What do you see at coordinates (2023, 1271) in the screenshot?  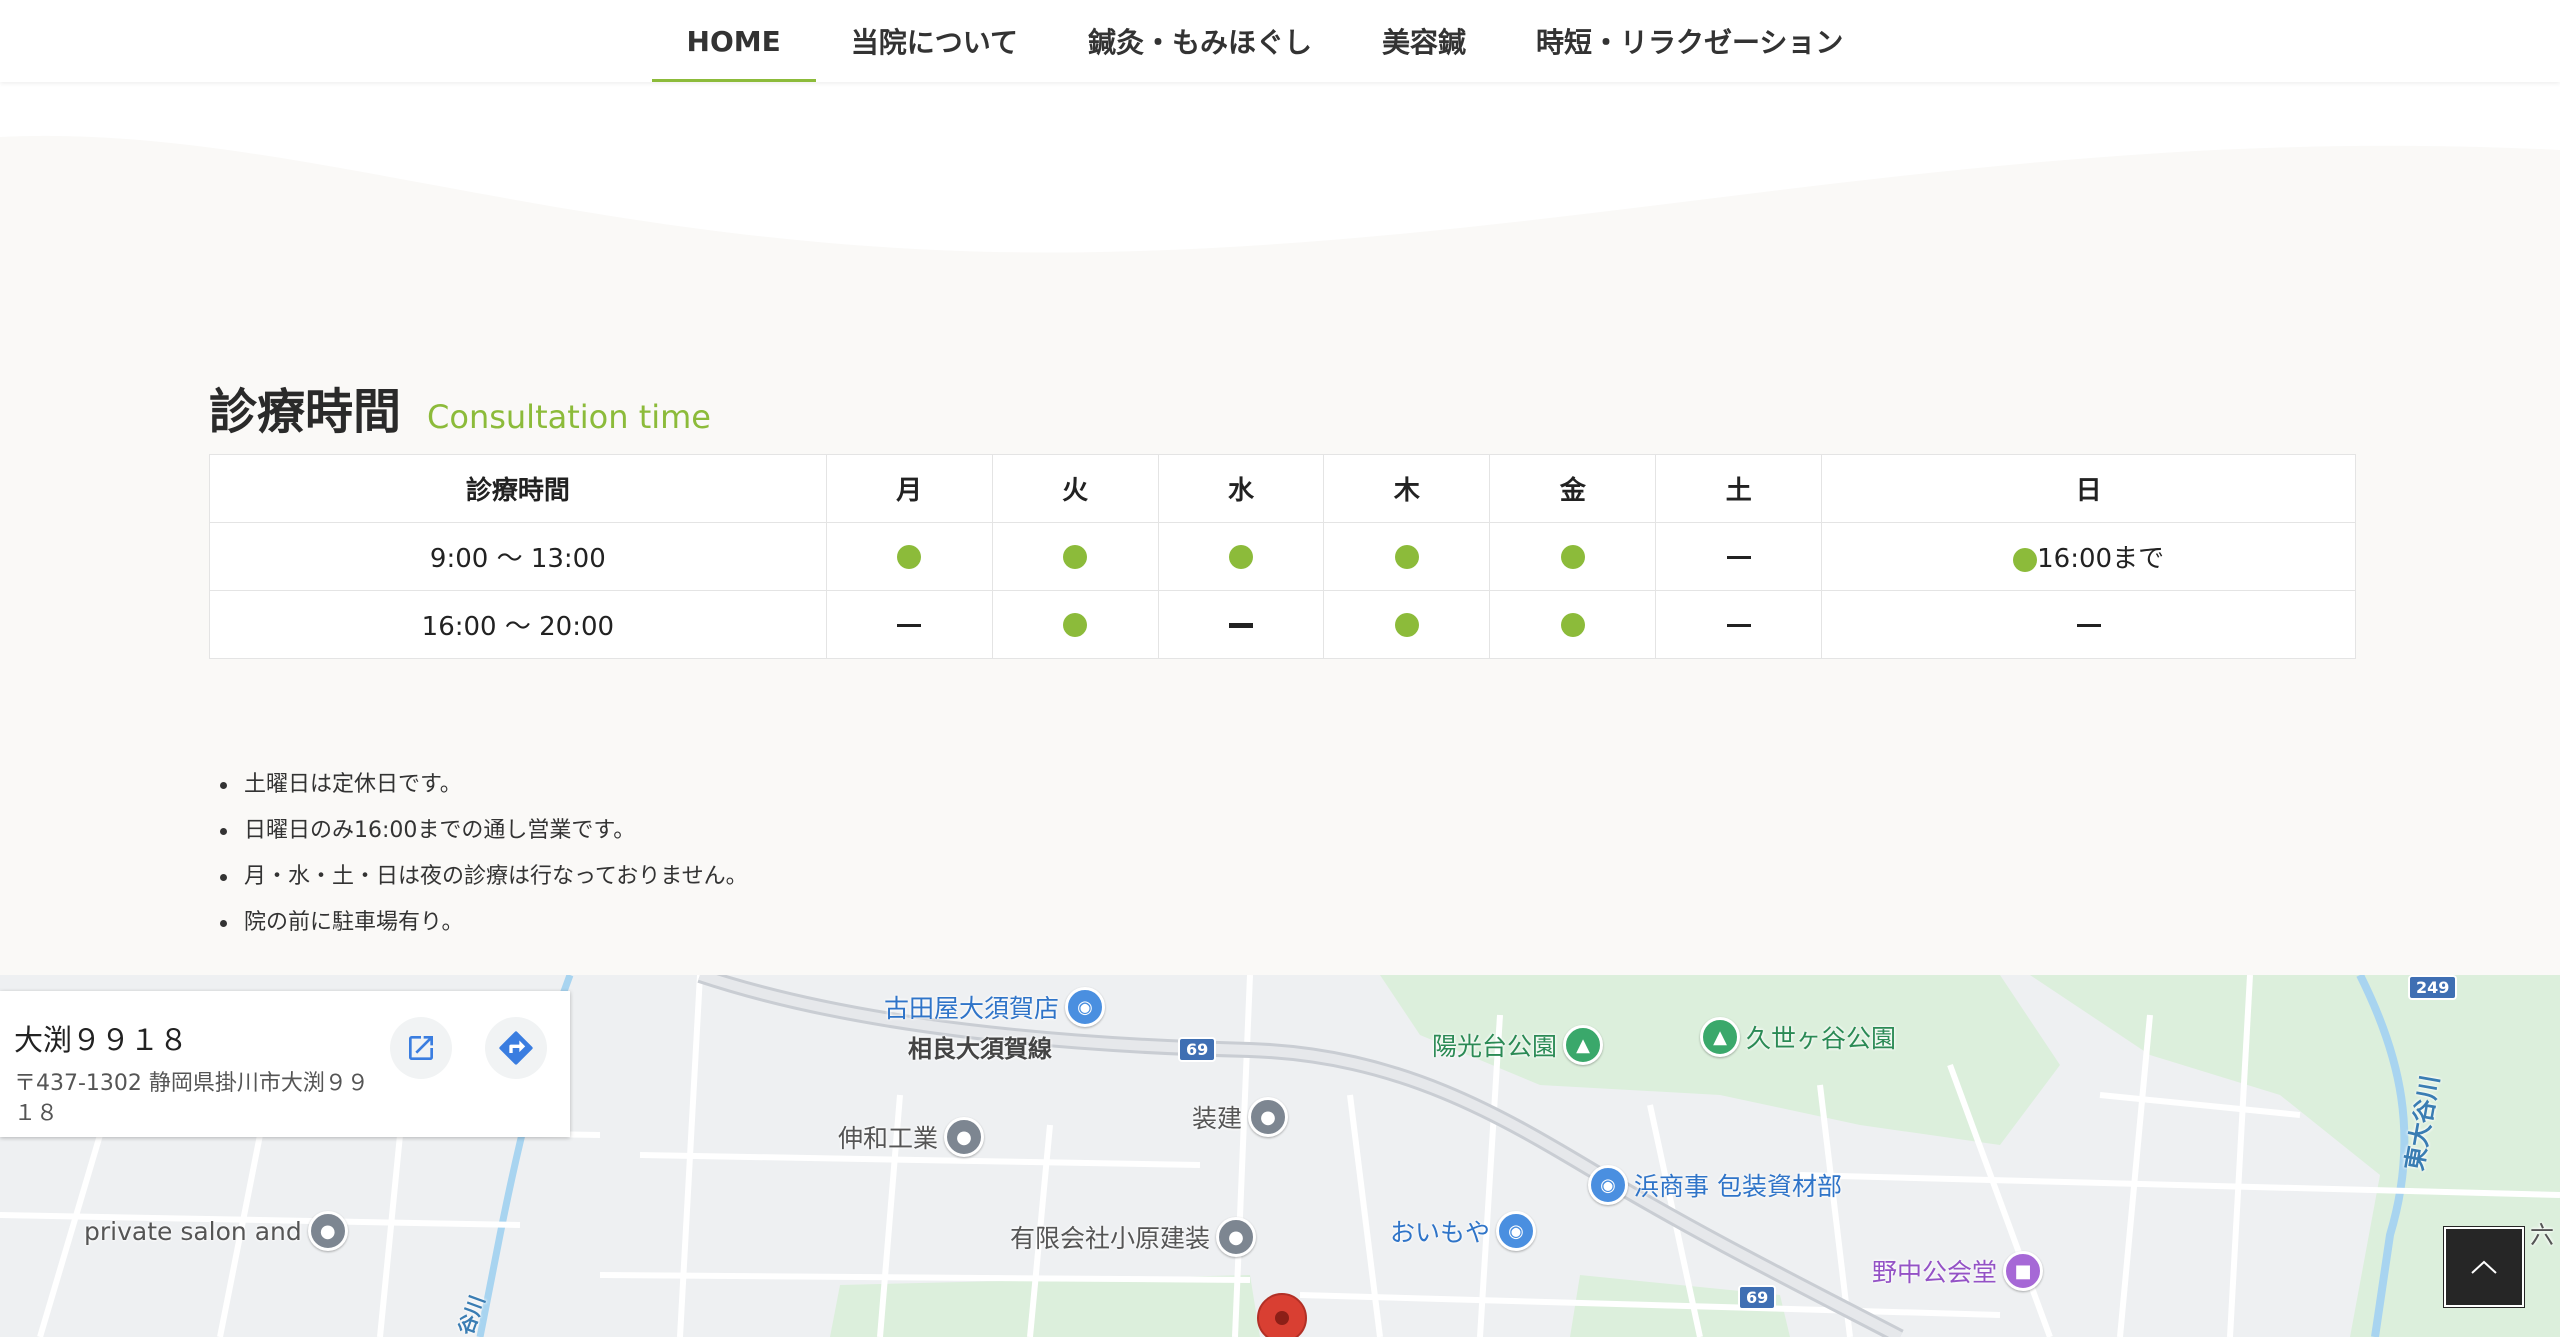 I see `landmark-icon: ■` at bounding box center [2023, 1271].